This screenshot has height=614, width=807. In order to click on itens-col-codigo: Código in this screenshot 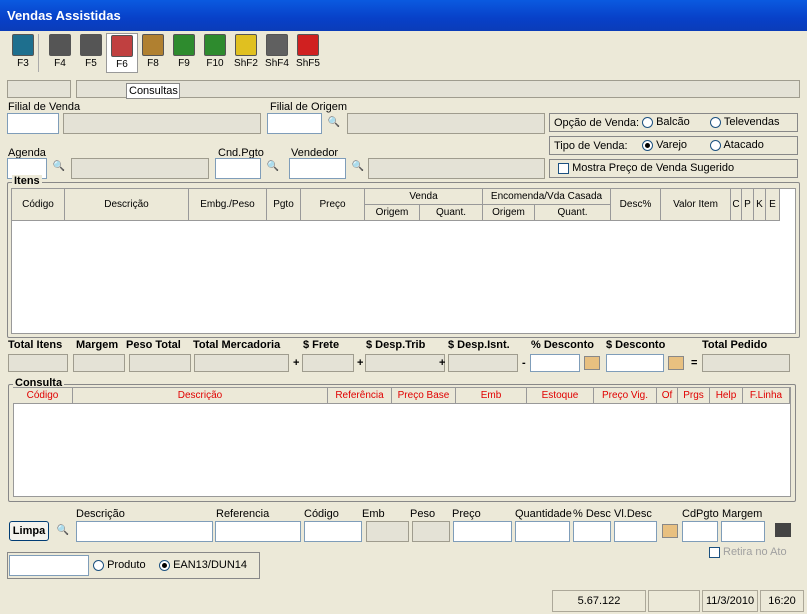, I will do `click(38, 205)`.